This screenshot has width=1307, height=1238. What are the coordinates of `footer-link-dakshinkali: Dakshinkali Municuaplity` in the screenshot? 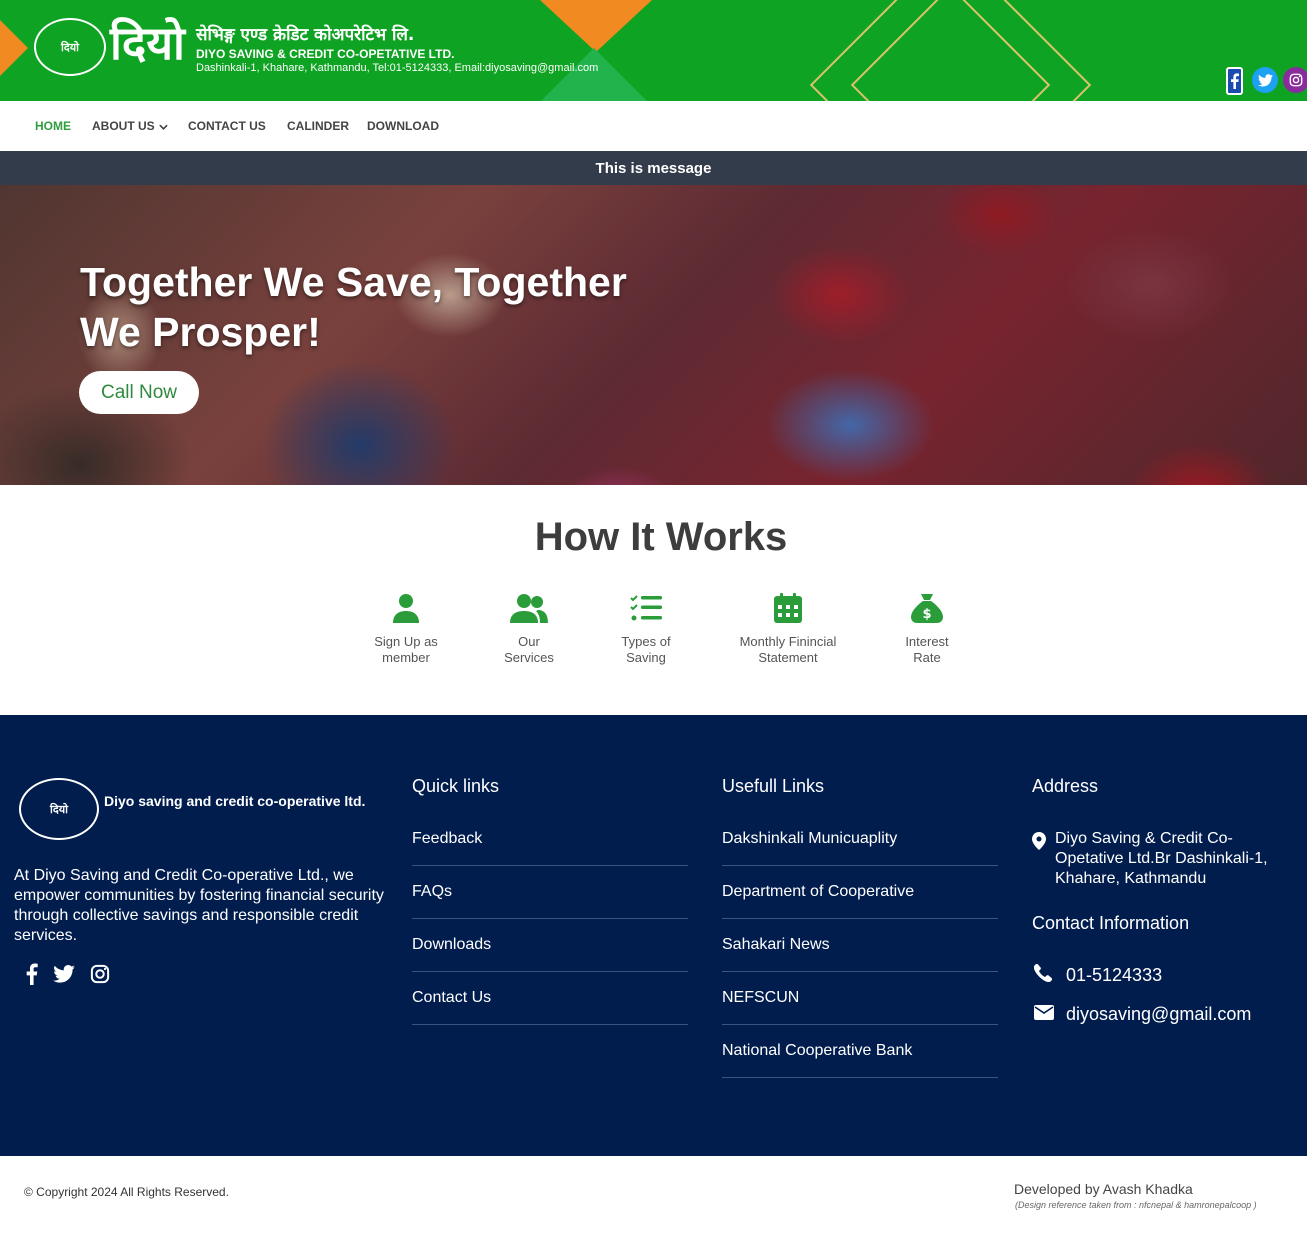 It's located at (860, 839).